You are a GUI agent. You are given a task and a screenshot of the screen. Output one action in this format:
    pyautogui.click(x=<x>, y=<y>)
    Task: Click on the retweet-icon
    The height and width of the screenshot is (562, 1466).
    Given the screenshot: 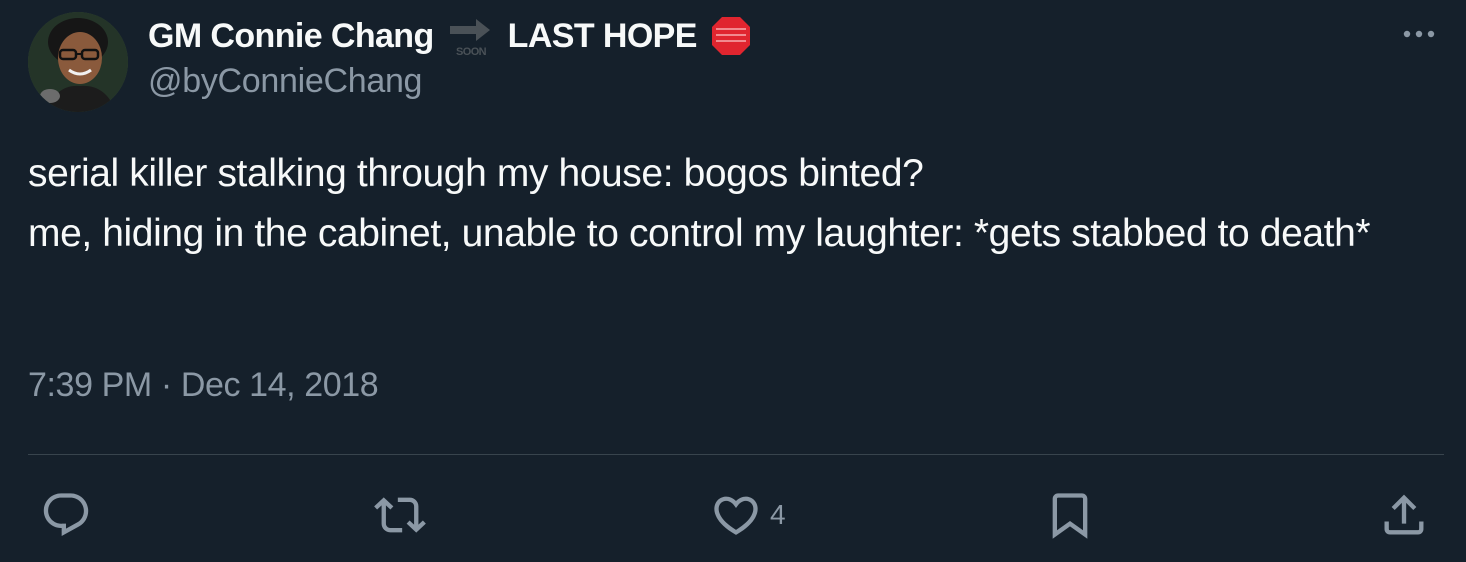 What is the action you would take?
    pyautogui.click(x=400, y=515)
    